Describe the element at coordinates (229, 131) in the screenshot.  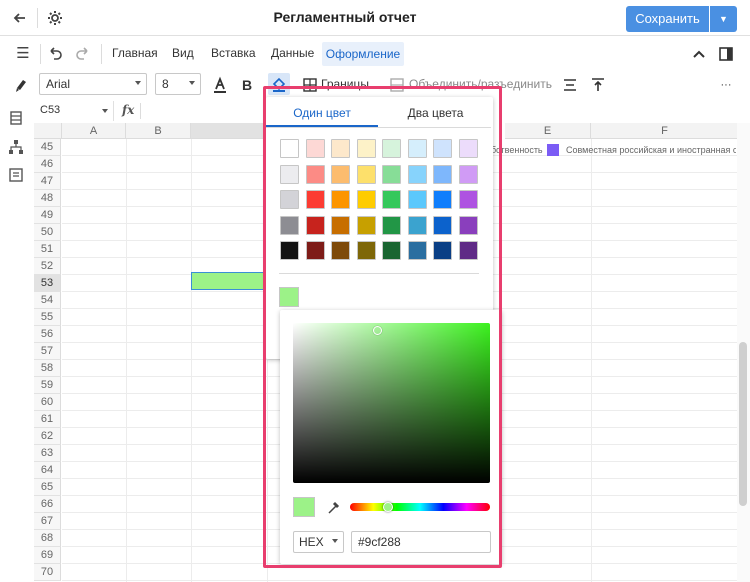
I see `column-header-c` at that location.